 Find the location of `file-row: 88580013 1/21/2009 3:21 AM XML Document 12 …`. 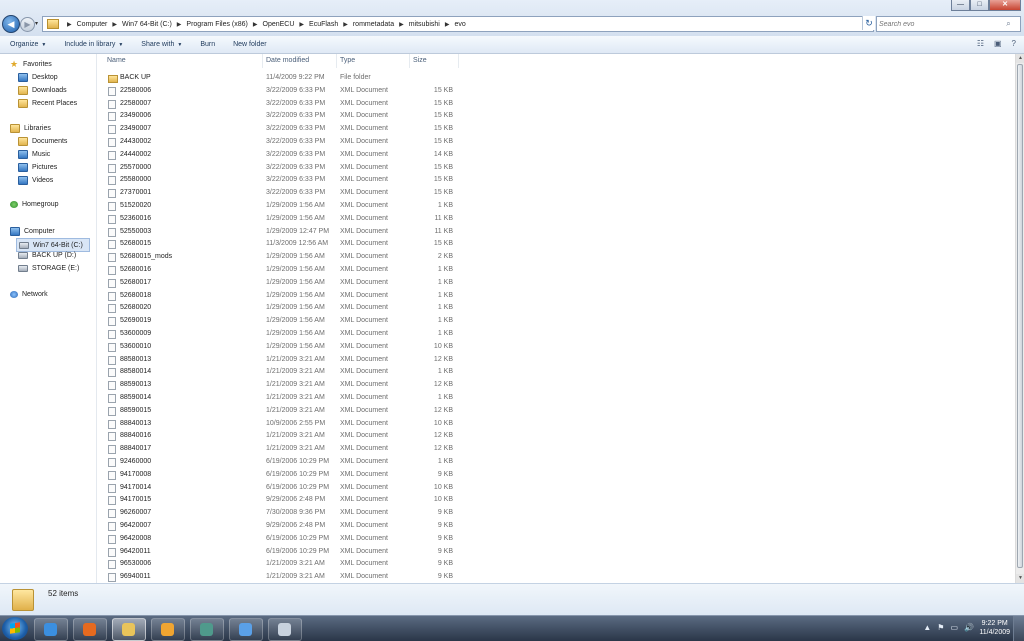

file-row: 88580013 1/21/2009 3:21 AM XML Document 12 … is located at coordinates (285, 360).